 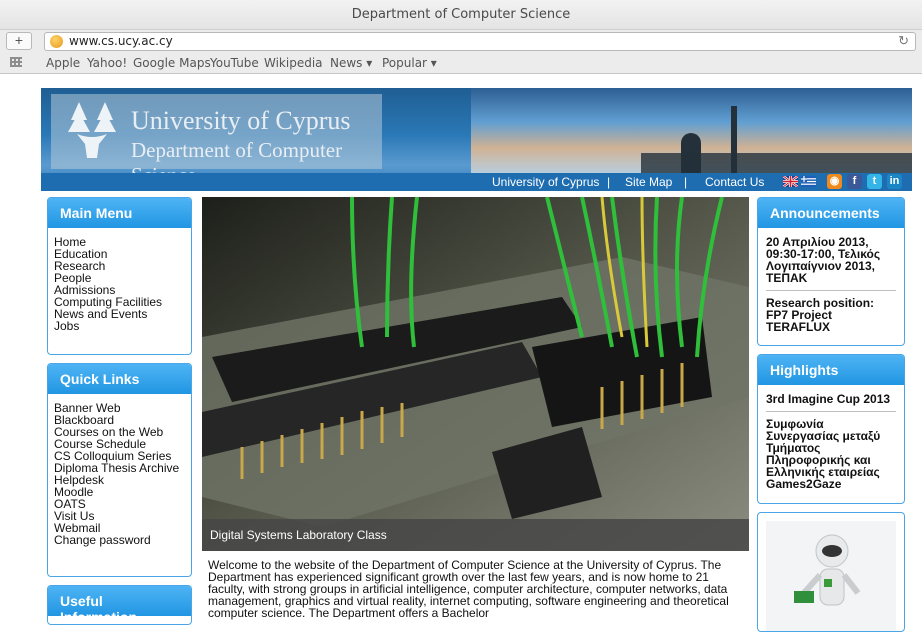 I want to click on hero-caption: Digital Systems Laboratory Class, so click(x=475, y=535).